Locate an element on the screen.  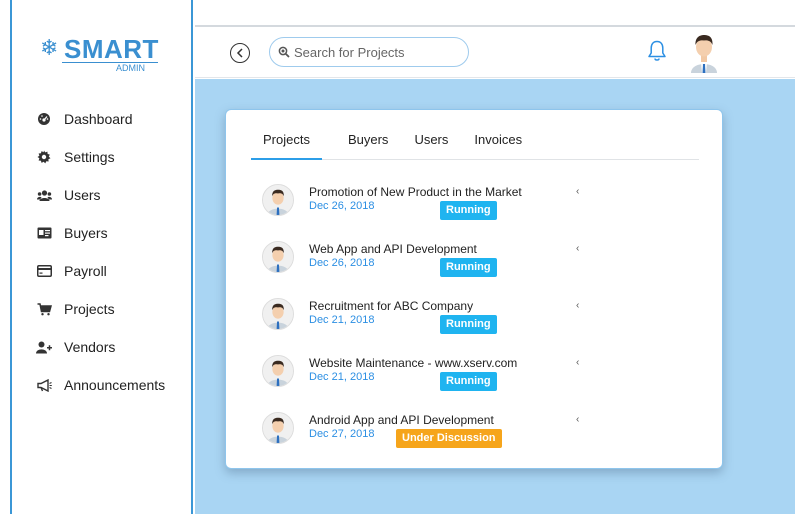
megaphone-icon is located at coordinates (44, 385).